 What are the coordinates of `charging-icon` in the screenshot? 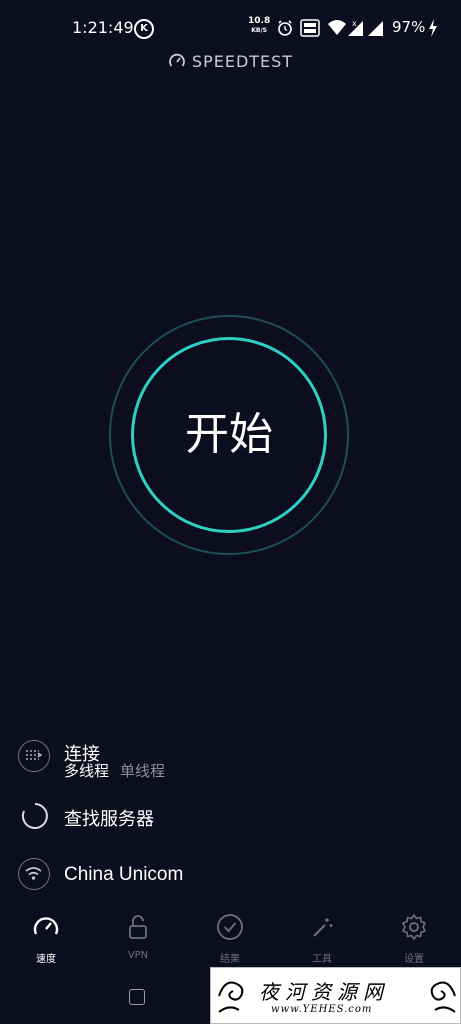 It's located at (433, 28).